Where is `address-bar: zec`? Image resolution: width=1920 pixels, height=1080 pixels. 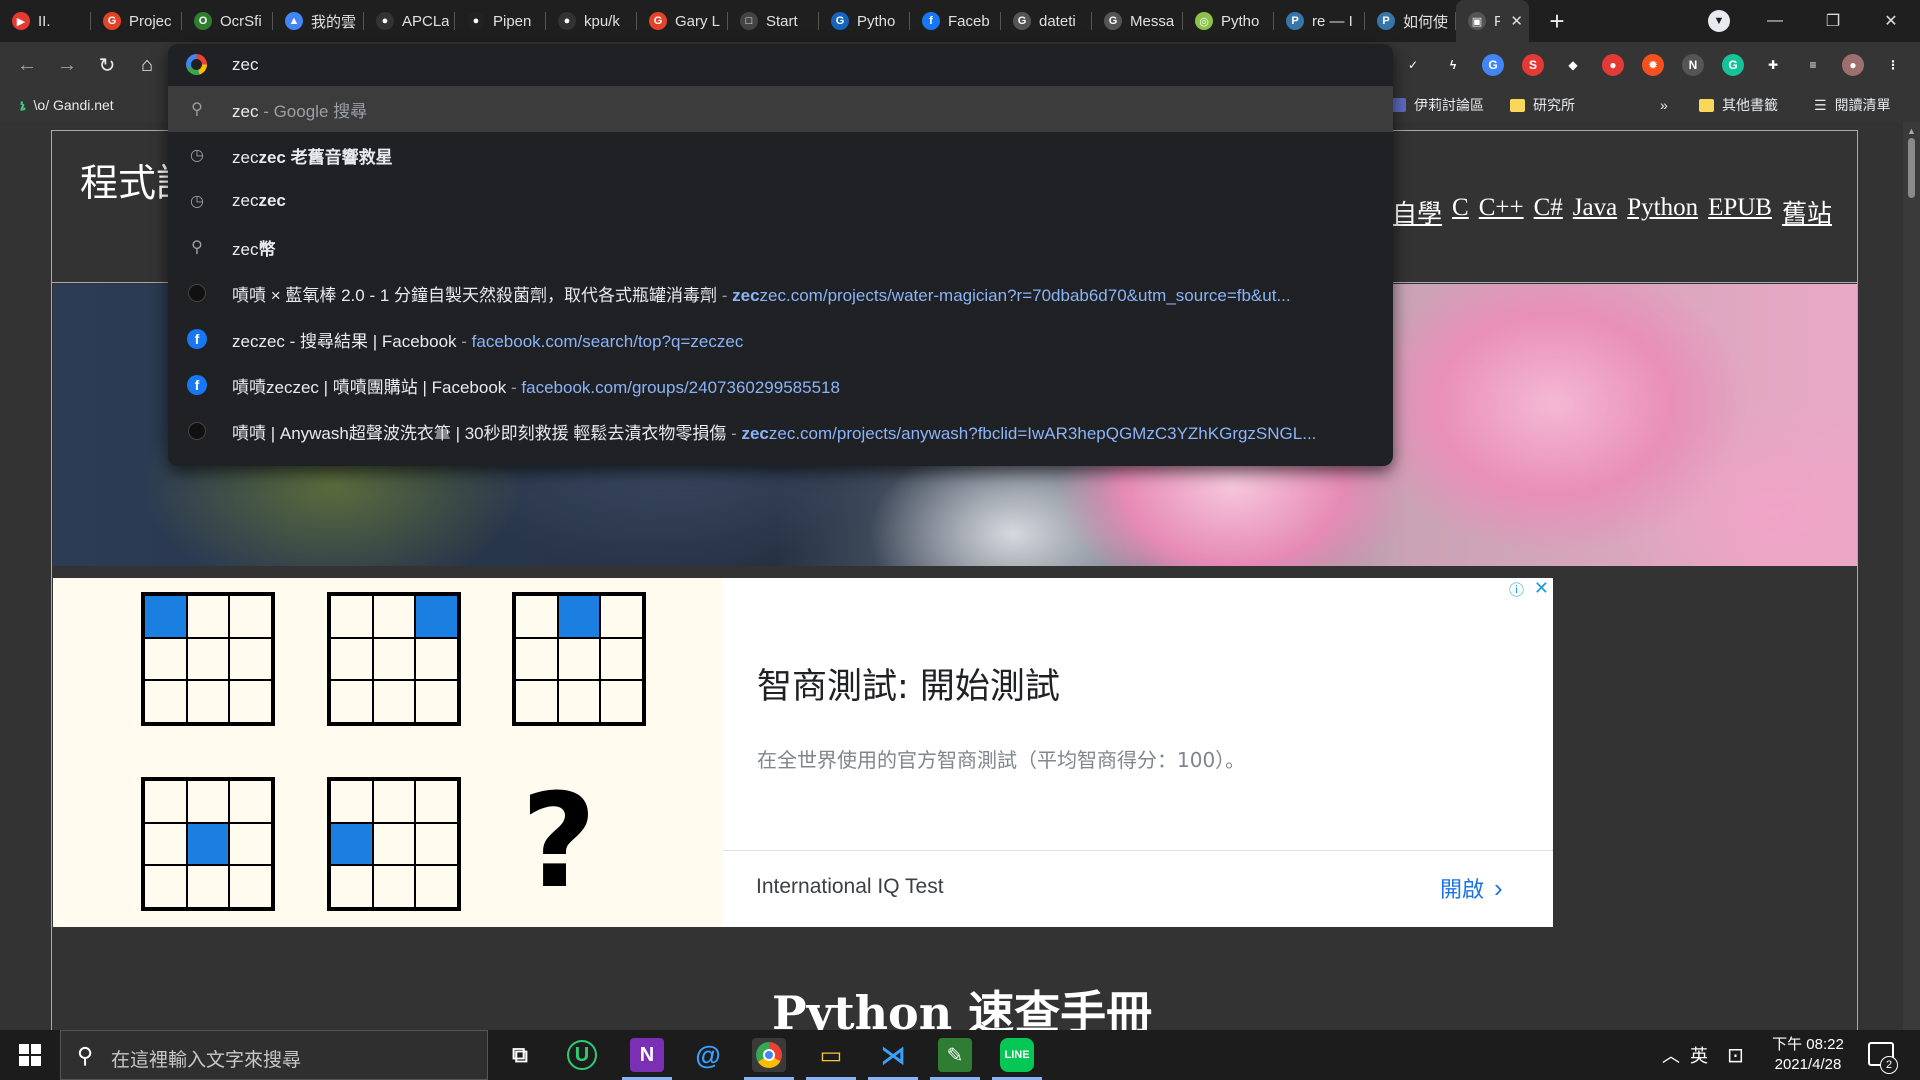
address-bar: zec is located at coordinates (780, 65).